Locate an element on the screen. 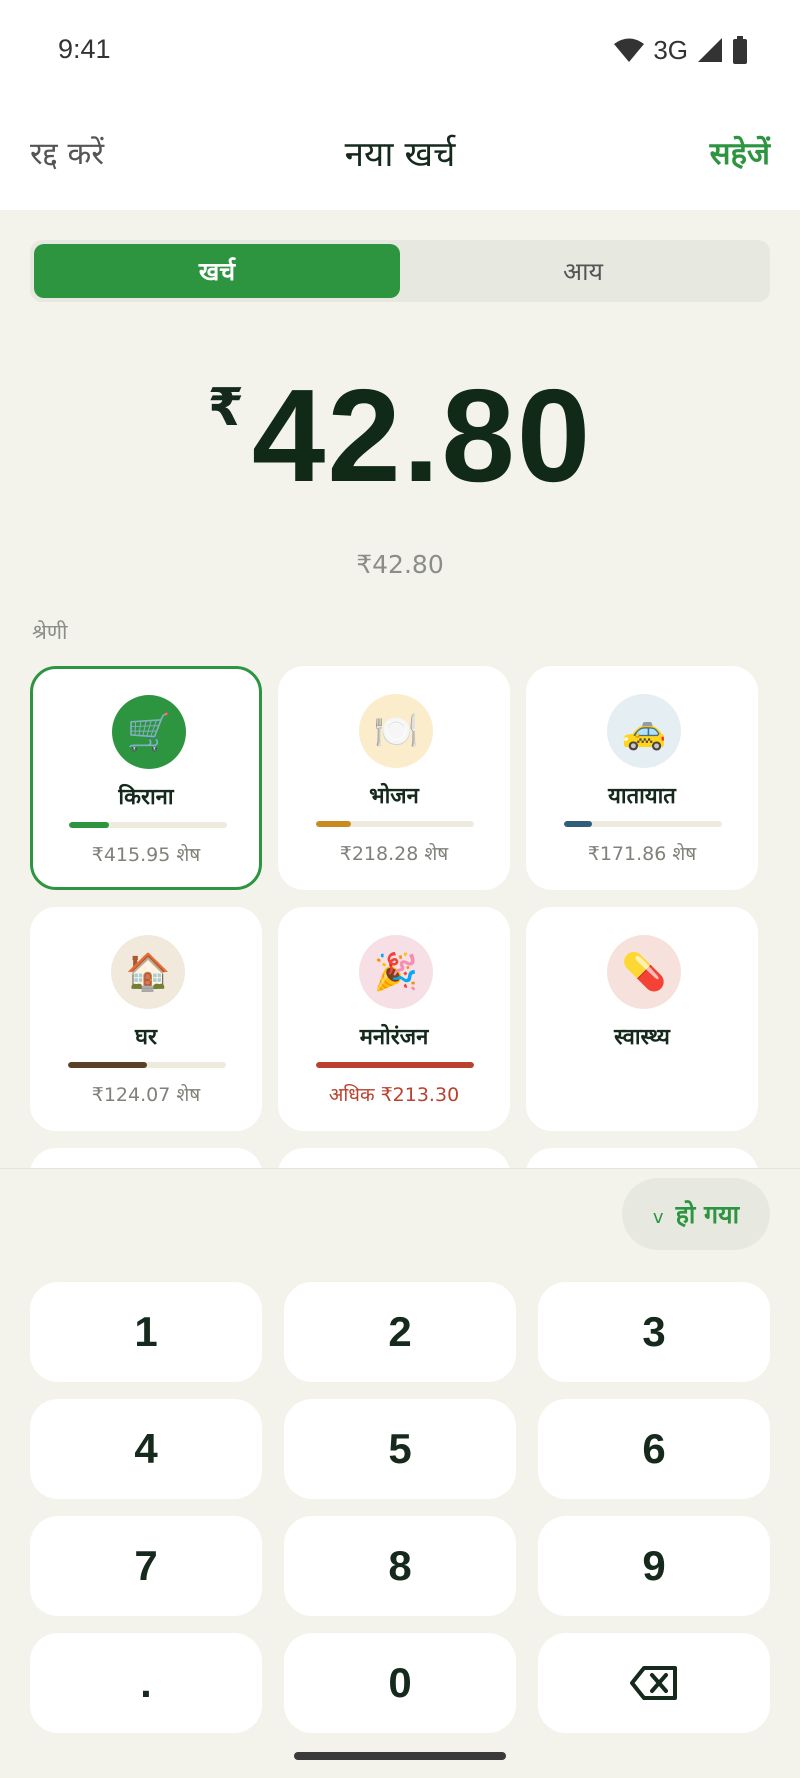 The width and height of the screenshot is (800, 1778). key-decimal: . is located at coordinates (146, 1683).